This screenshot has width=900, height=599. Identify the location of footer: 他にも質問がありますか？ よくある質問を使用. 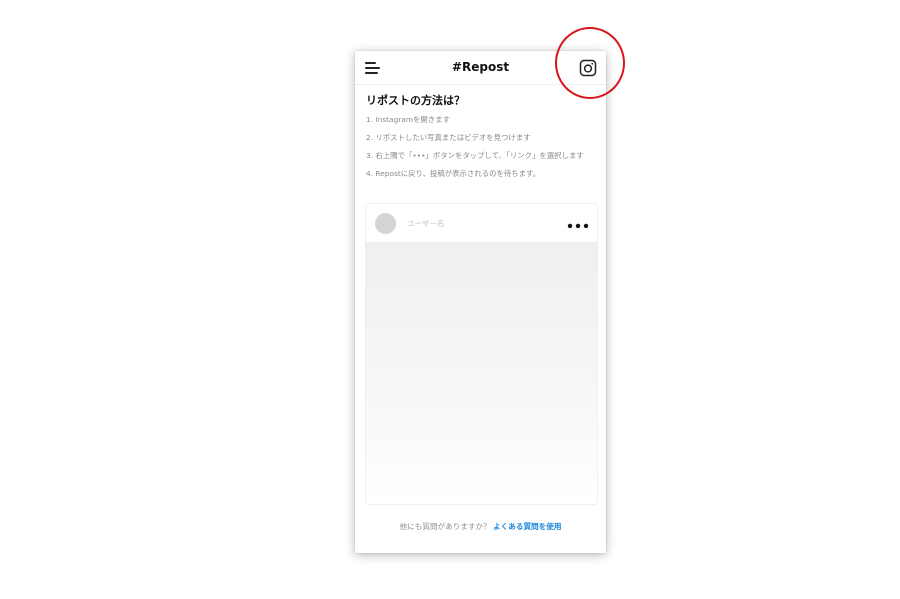
(480, 526).